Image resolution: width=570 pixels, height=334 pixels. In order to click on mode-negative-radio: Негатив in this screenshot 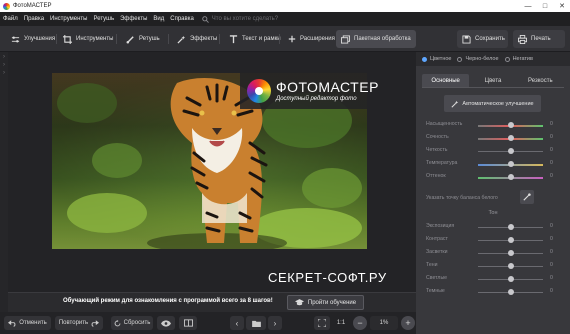, I will do `click(518, 59)`.